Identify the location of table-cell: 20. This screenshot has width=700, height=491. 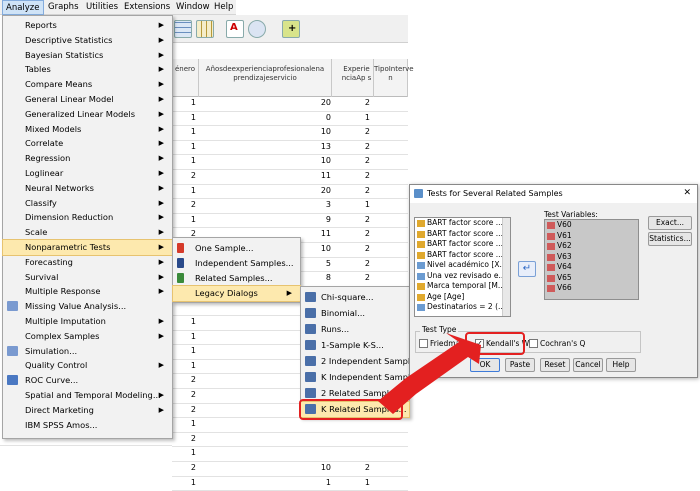
(326, 102).